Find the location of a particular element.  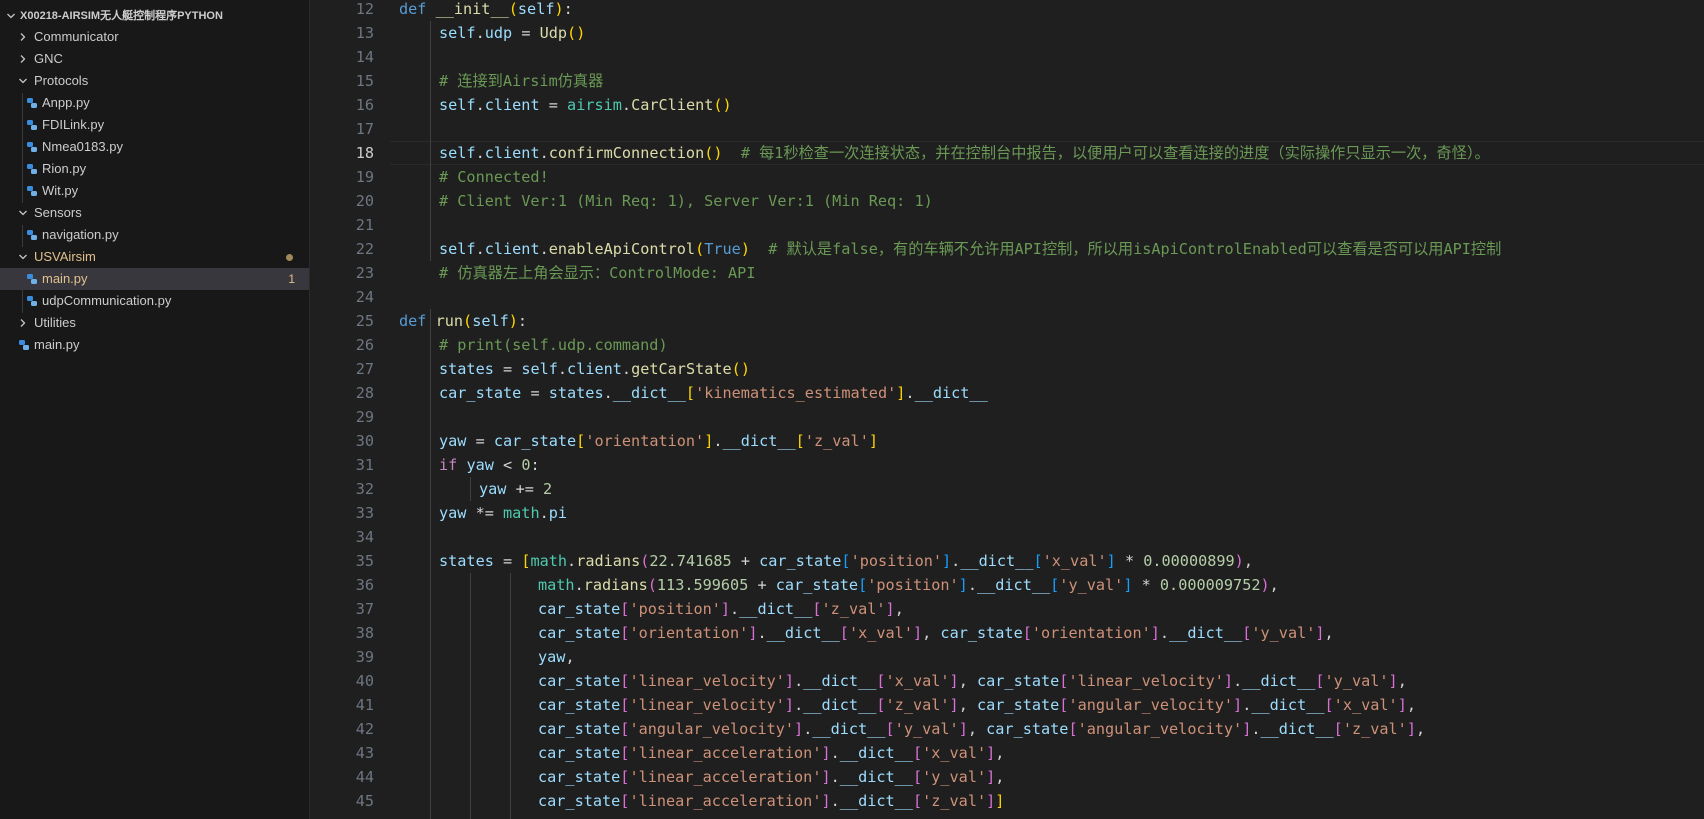

code-line-25: def run(self): is located at coordinates (463, 321).